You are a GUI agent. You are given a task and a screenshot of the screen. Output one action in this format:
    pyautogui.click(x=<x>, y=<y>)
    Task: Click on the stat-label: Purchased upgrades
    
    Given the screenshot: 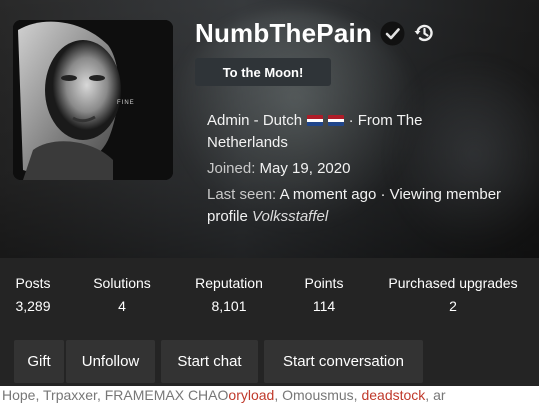 What is the action you would take?
    pyautogui.click(x=453, y=283)
    